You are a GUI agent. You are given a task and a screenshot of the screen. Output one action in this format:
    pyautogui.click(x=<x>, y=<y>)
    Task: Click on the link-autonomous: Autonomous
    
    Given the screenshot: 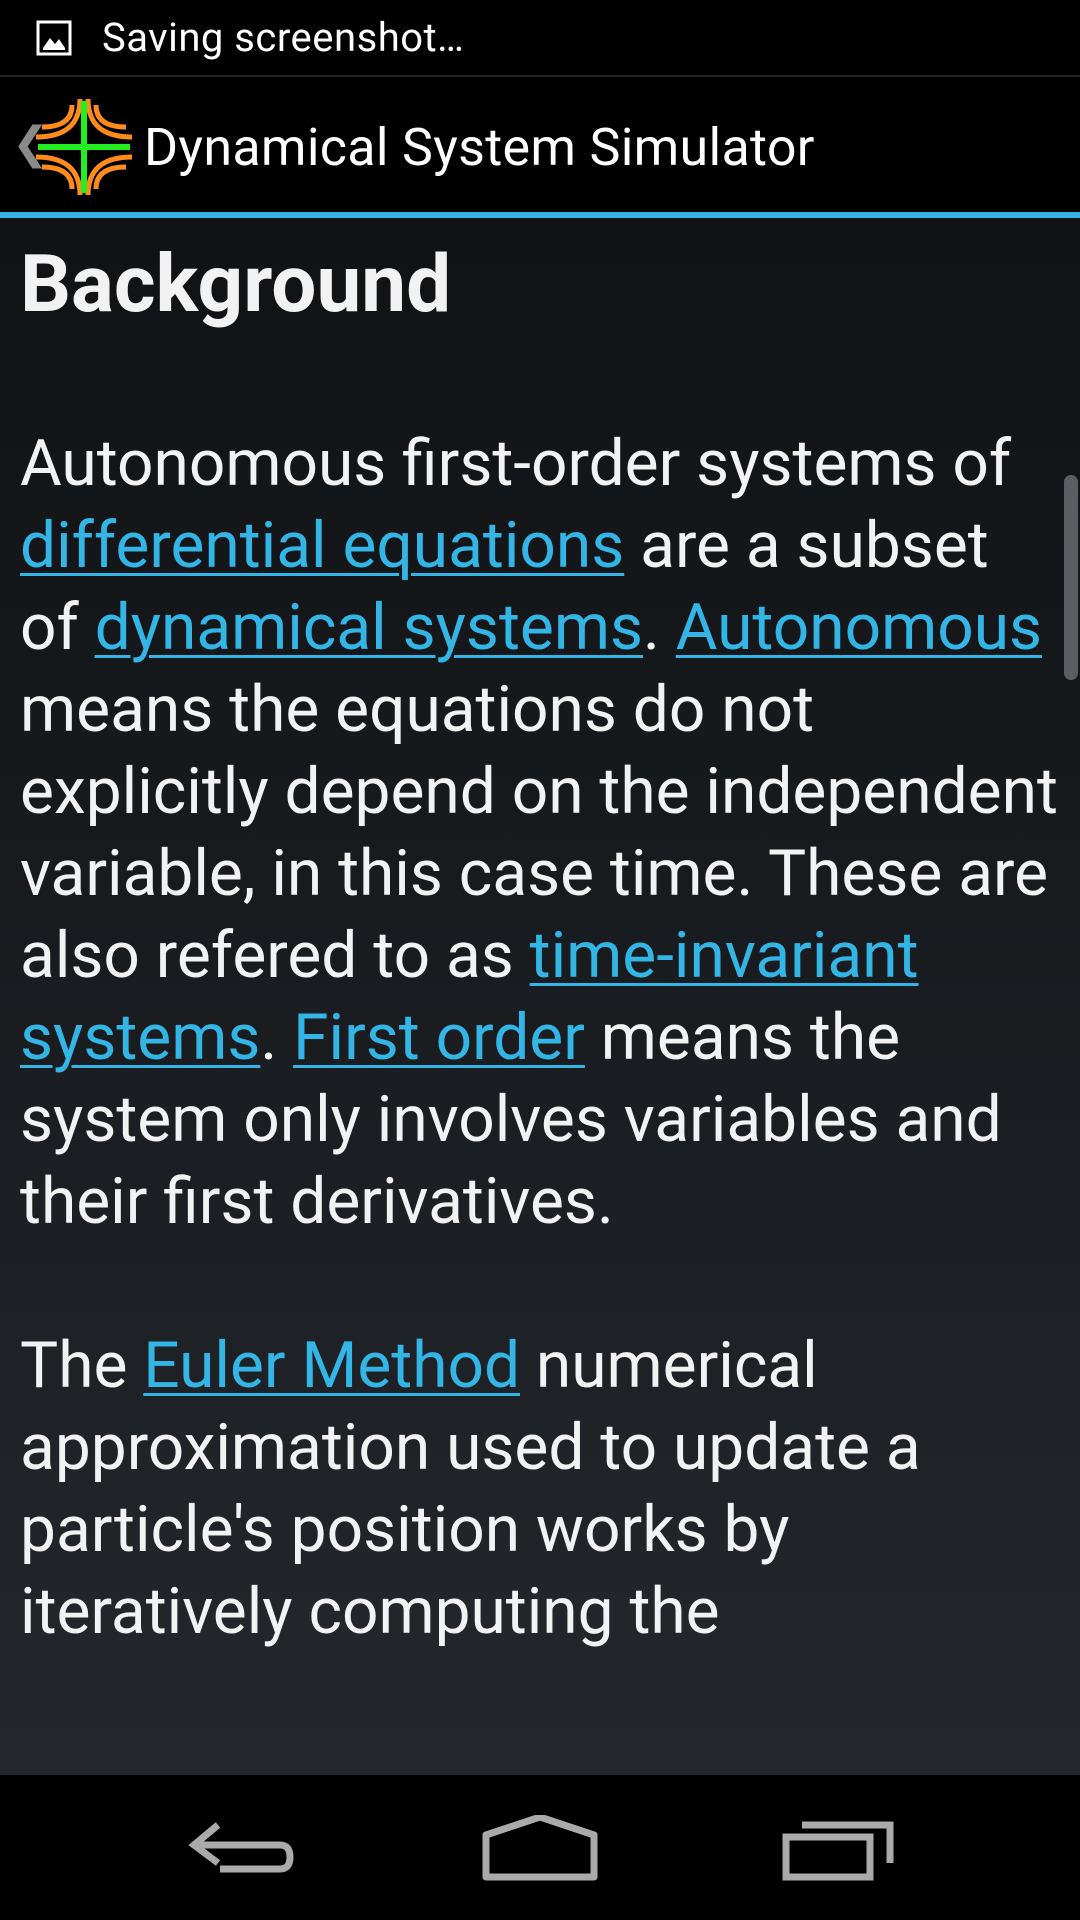 What is the action you would take?
    pyautogui.click(x=859, y=627)
    